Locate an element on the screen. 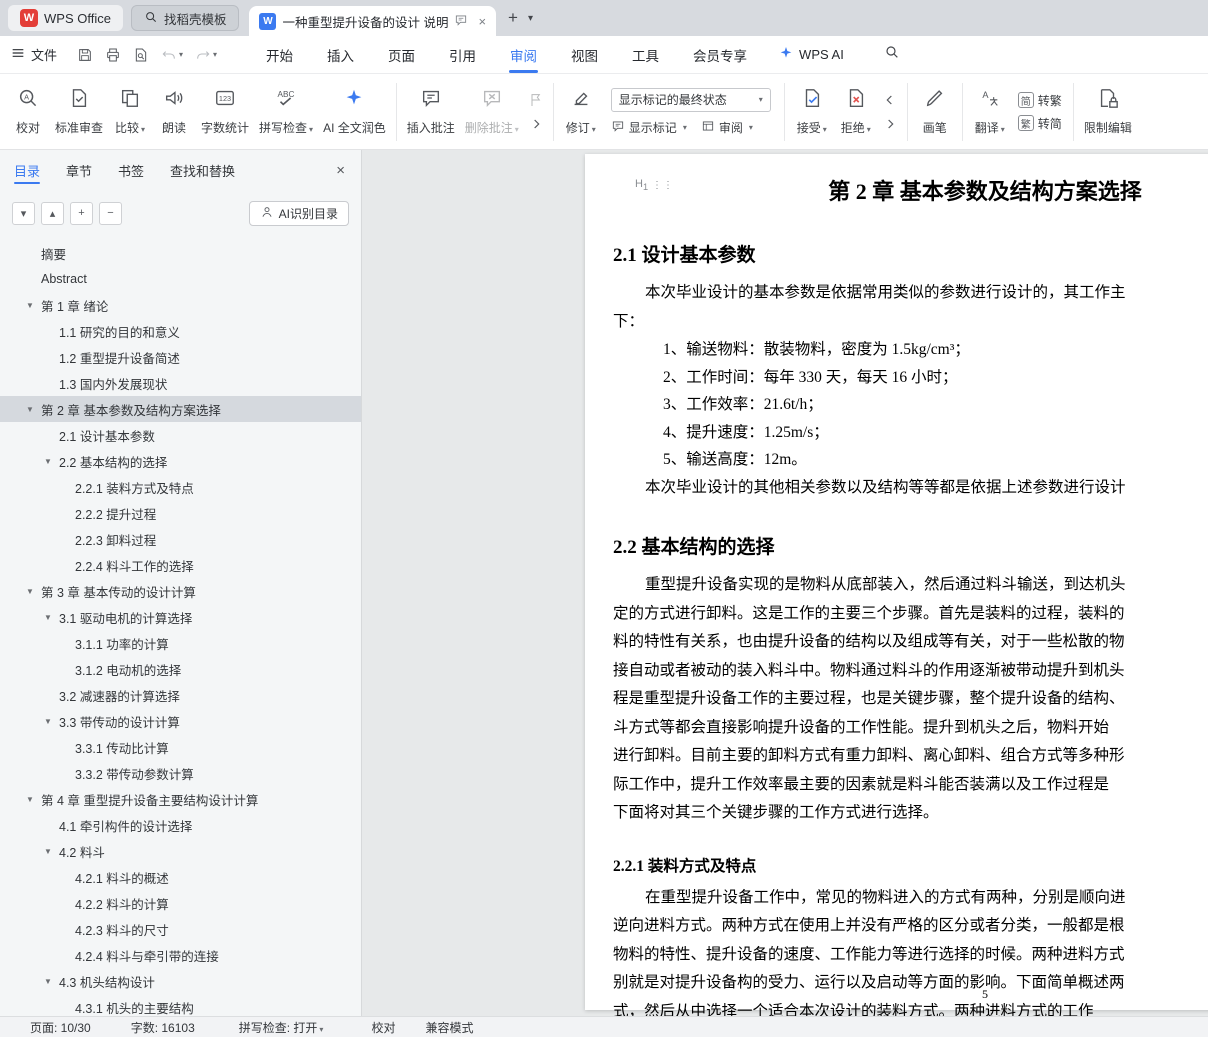 Image resolution: width=1208 pixels, height=1037 pixels. toc-item: 4.2.3 料斗的尺寸 is located at coordinates (180, 929).